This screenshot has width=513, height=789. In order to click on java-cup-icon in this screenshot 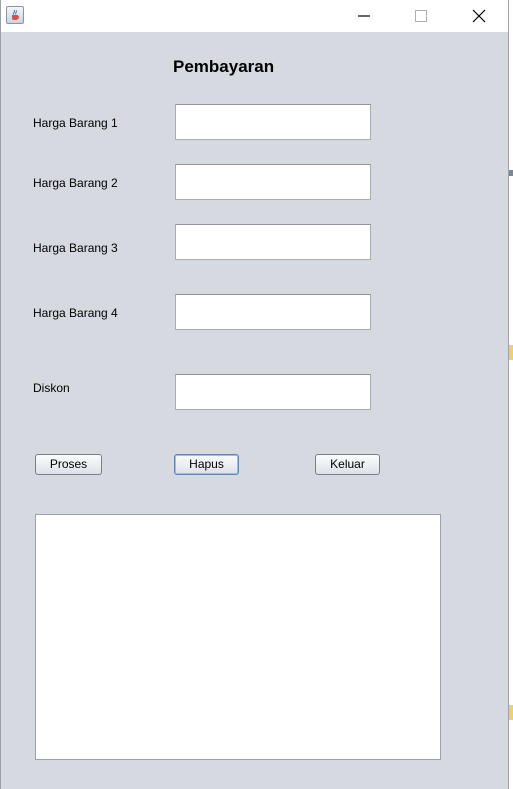, I will do `click(15, 15)`.